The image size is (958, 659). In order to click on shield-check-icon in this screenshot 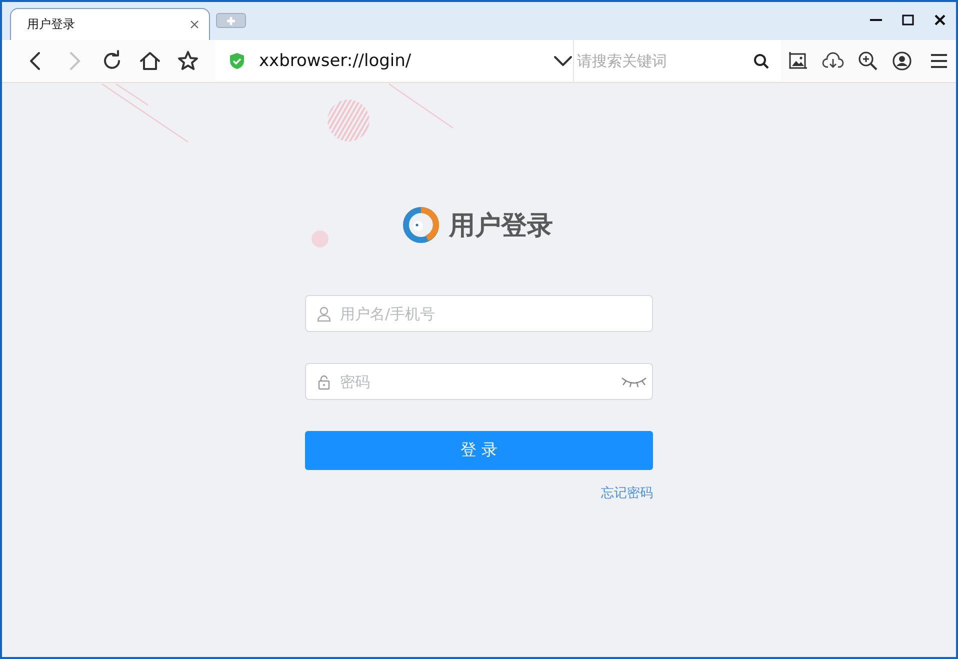, I will do `click(237, 61)`.